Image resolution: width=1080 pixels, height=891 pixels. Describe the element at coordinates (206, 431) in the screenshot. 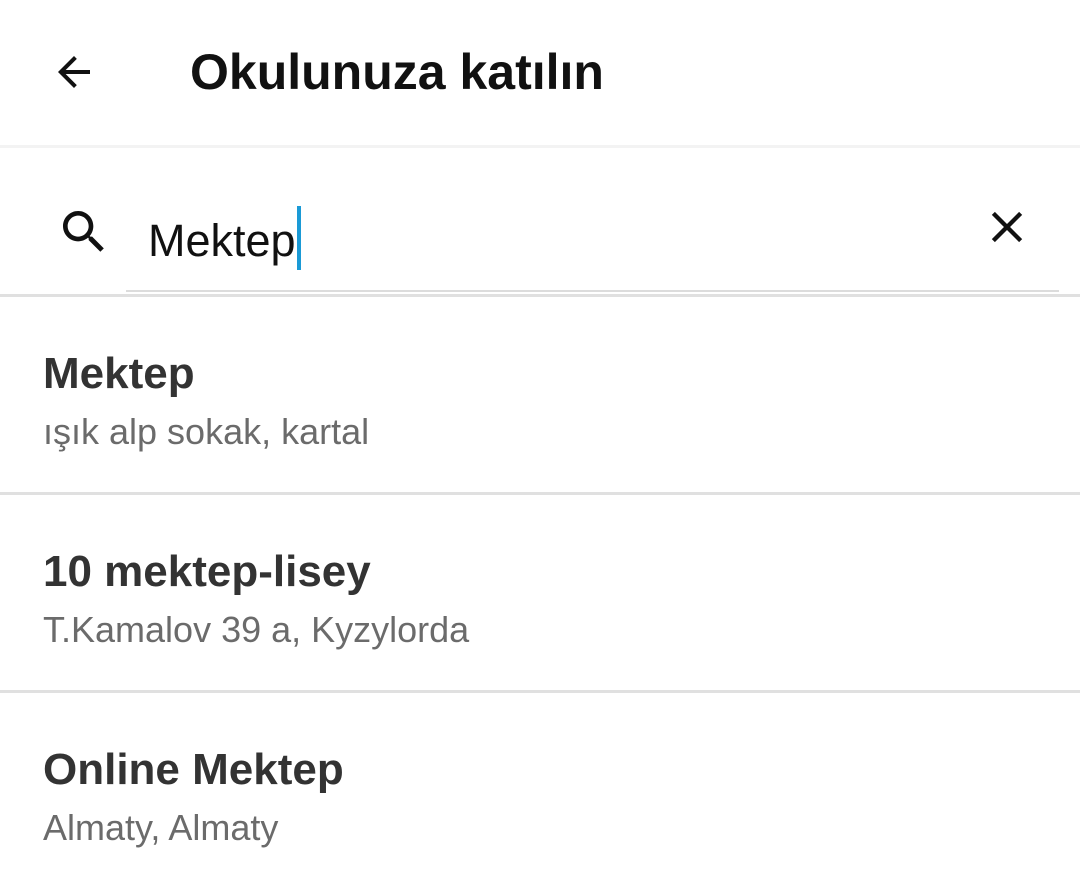

I see `school-address: ışık alp sokak, kartal` at that location.